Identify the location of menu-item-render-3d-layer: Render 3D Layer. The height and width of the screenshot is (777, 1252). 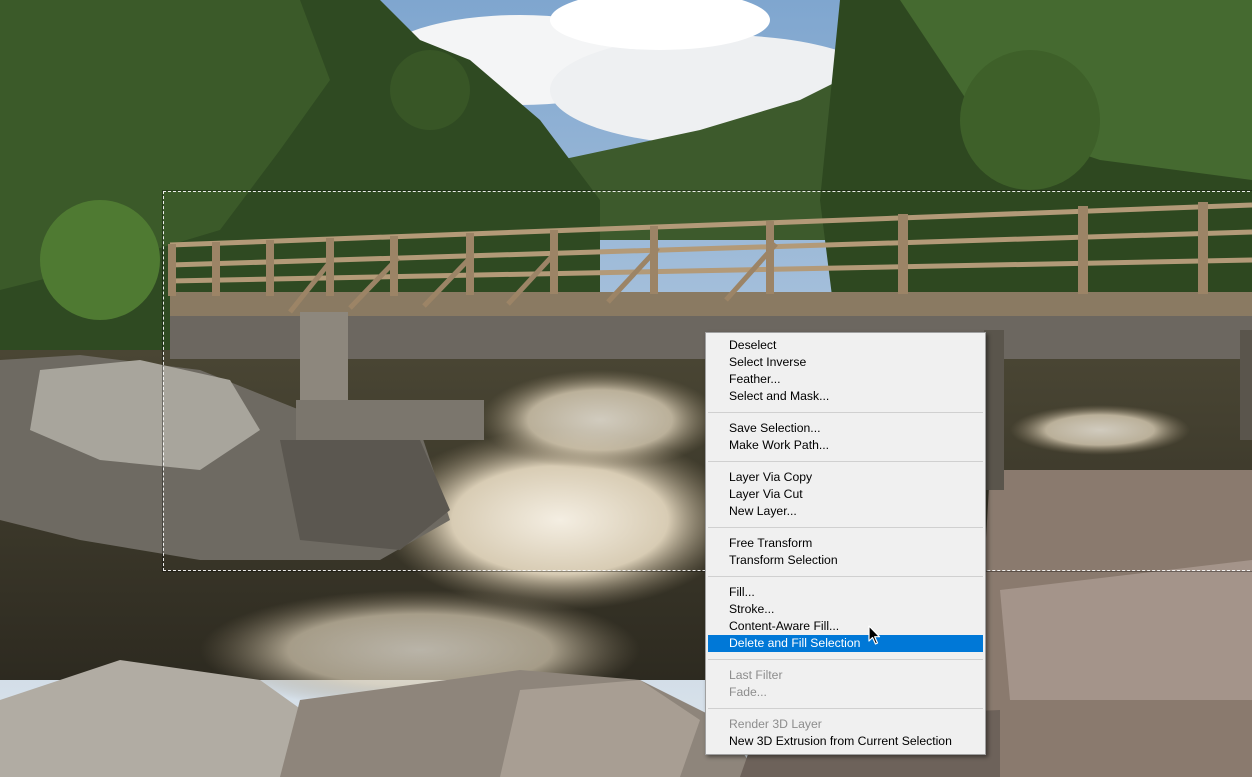
(775, 724).